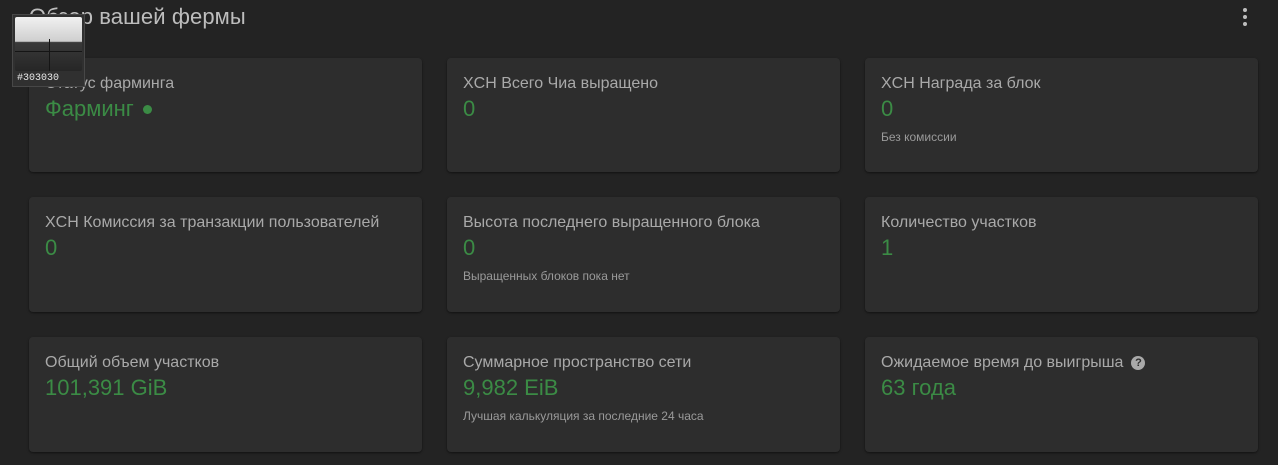 Image resolution: width=1278 pixels, height=465 pixels. I want to click on card-title: Статус фарминга, so click(110, 83).